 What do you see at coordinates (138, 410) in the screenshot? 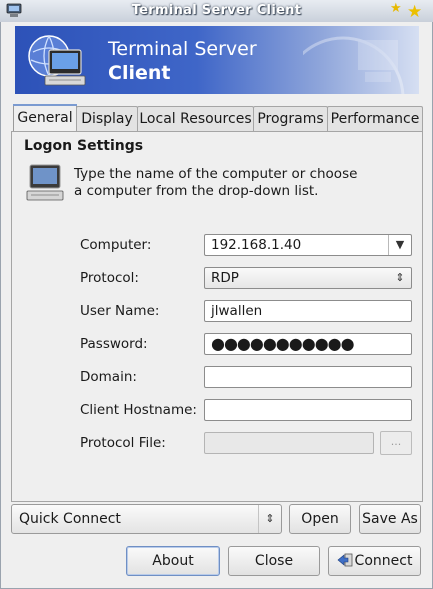
I see `client-hostname-label: Client Hostname:` at bounding box center [138, 410].